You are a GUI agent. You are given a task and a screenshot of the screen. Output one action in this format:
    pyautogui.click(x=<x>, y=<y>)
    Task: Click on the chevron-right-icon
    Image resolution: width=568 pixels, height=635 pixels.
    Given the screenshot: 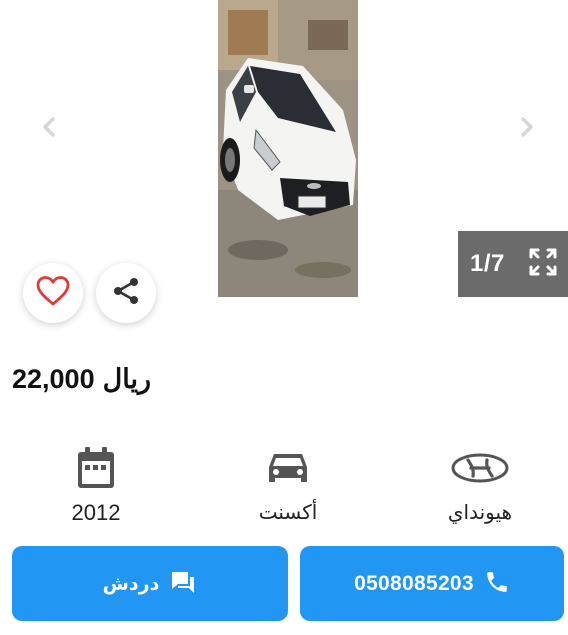 What is the action you would take?
    pyautogui.click(x=527, y=129)
    